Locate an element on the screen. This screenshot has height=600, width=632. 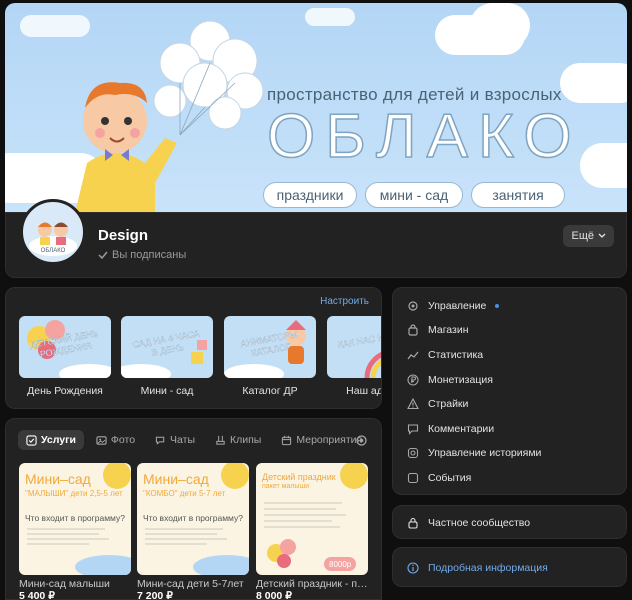
story-address: КАК НАС НАЙТИ Наш адрес is located at coordinates (354, 356).